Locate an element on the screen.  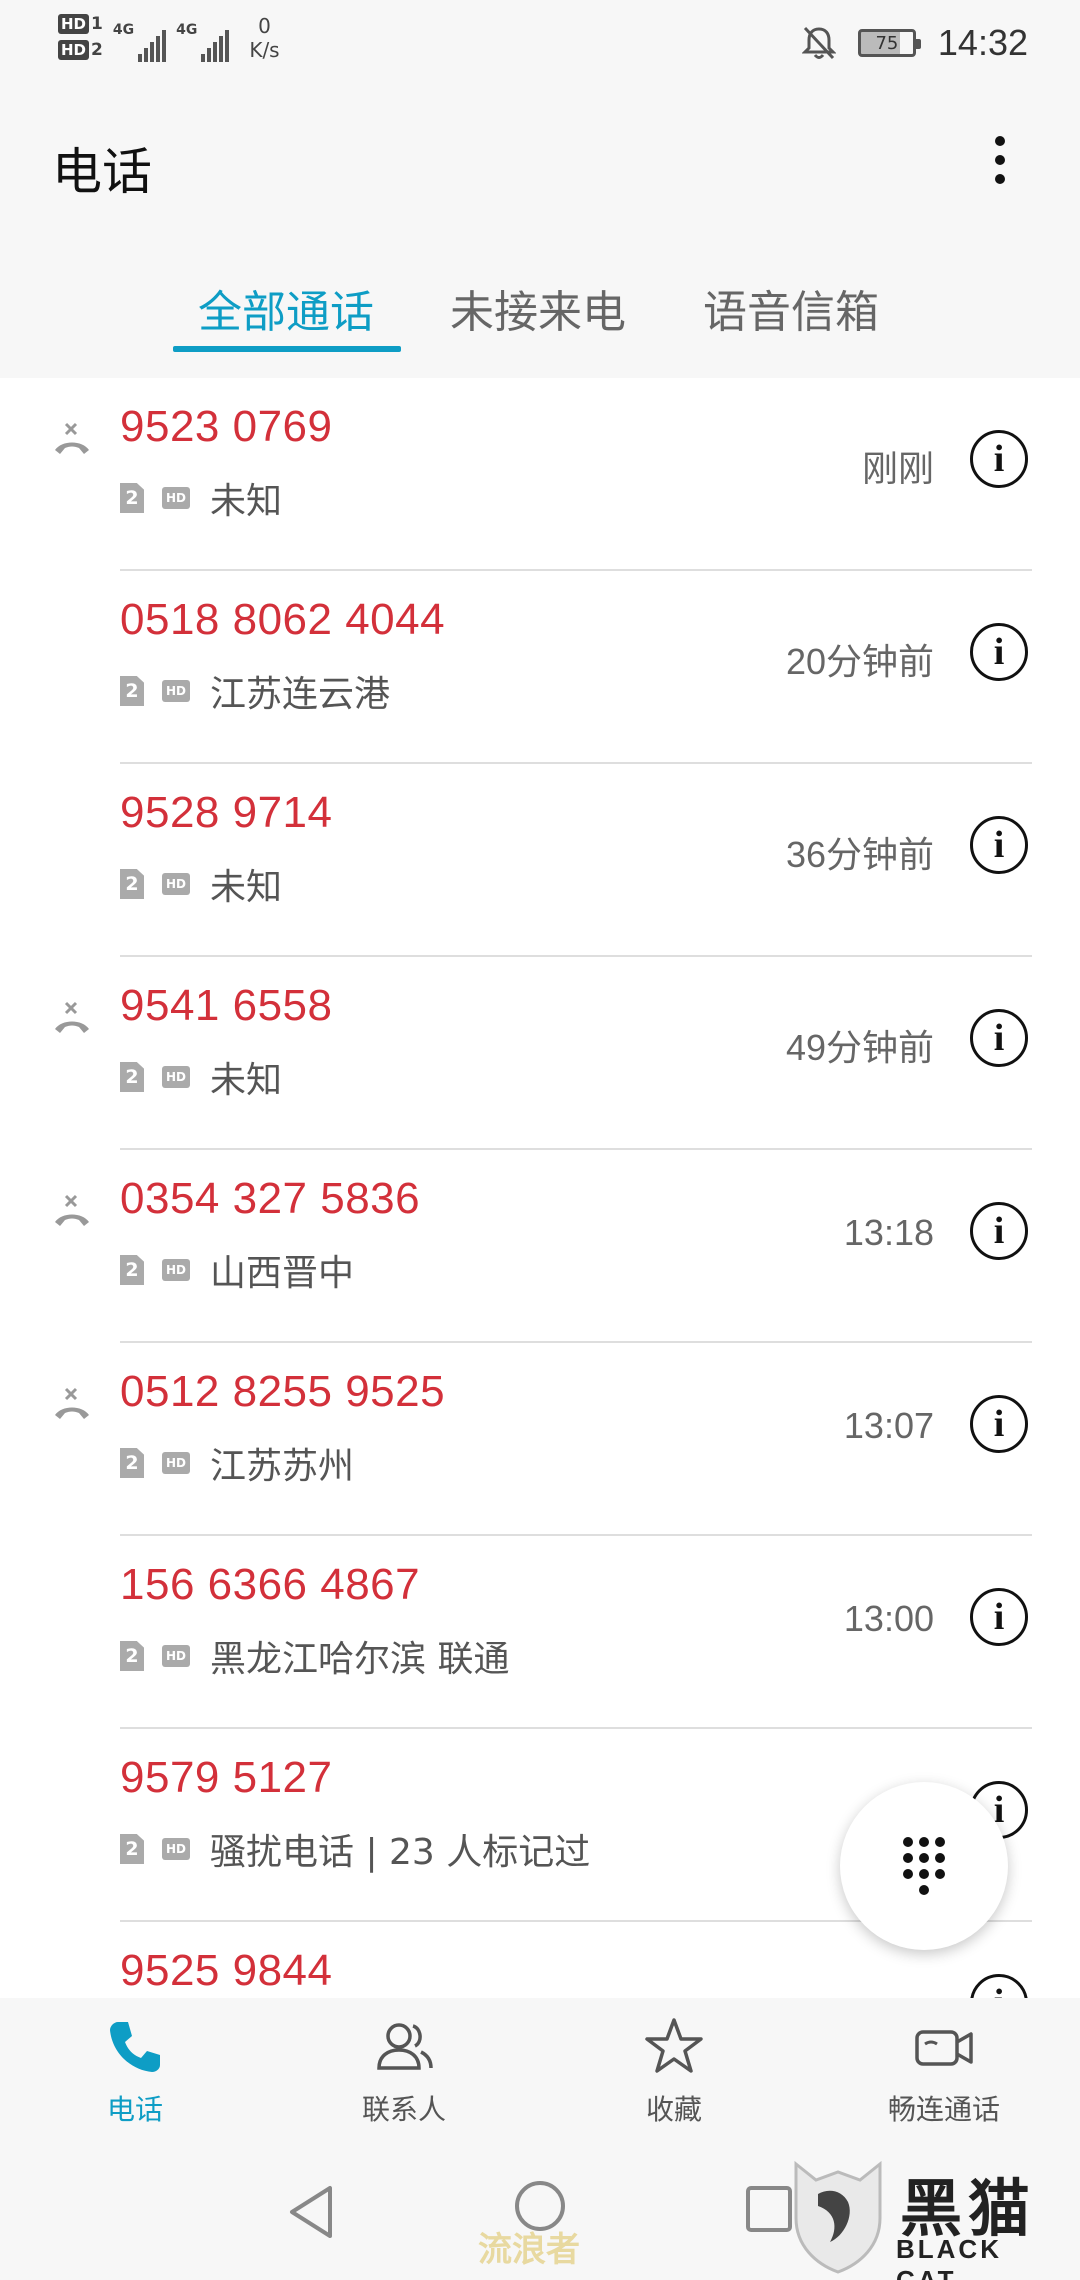
call-log-row: 0518 8062 4044 2 HD 江苏连云港 20分钟前 i is located at coordinates (540, 667).